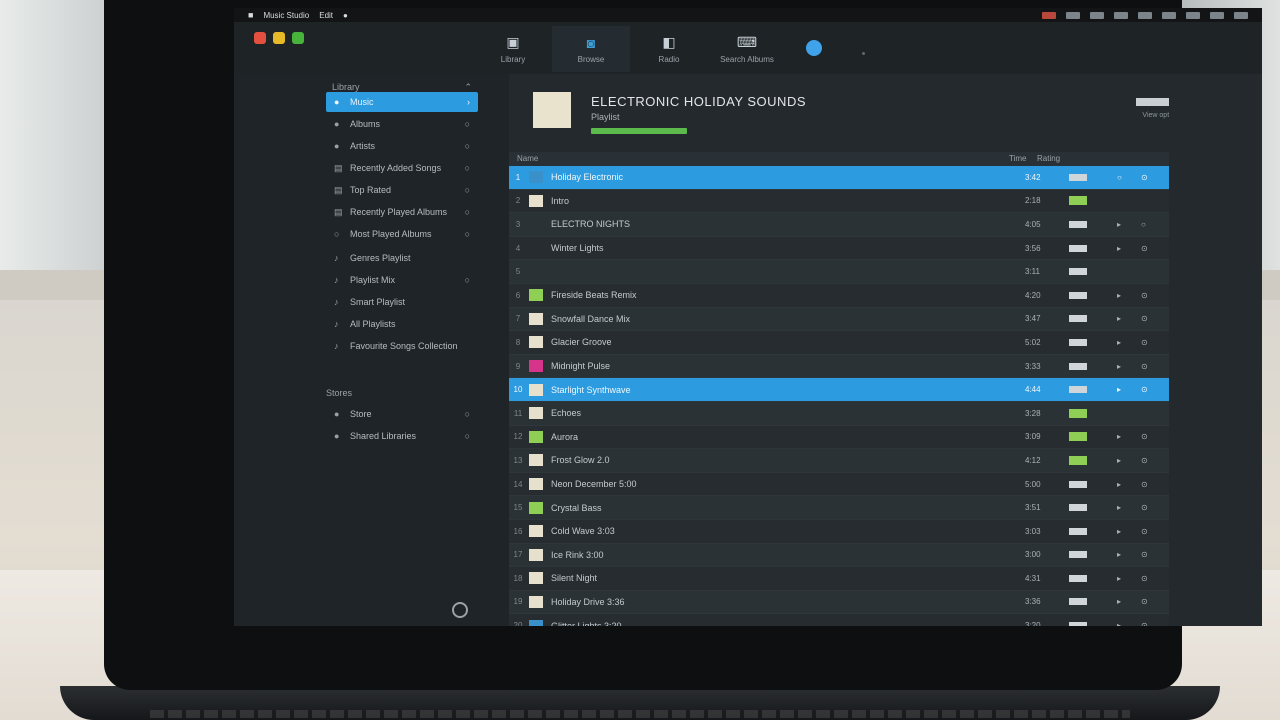  Describe the element at coordinates (402, 414) in the screenshot. I see `sidebar-item: ● Store ○` at that location.